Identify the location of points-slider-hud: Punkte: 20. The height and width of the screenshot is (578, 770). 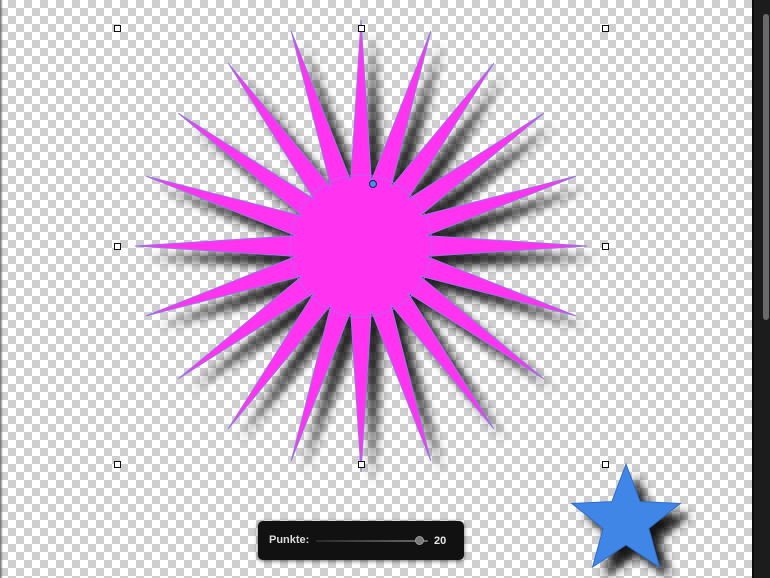
(361, 540).